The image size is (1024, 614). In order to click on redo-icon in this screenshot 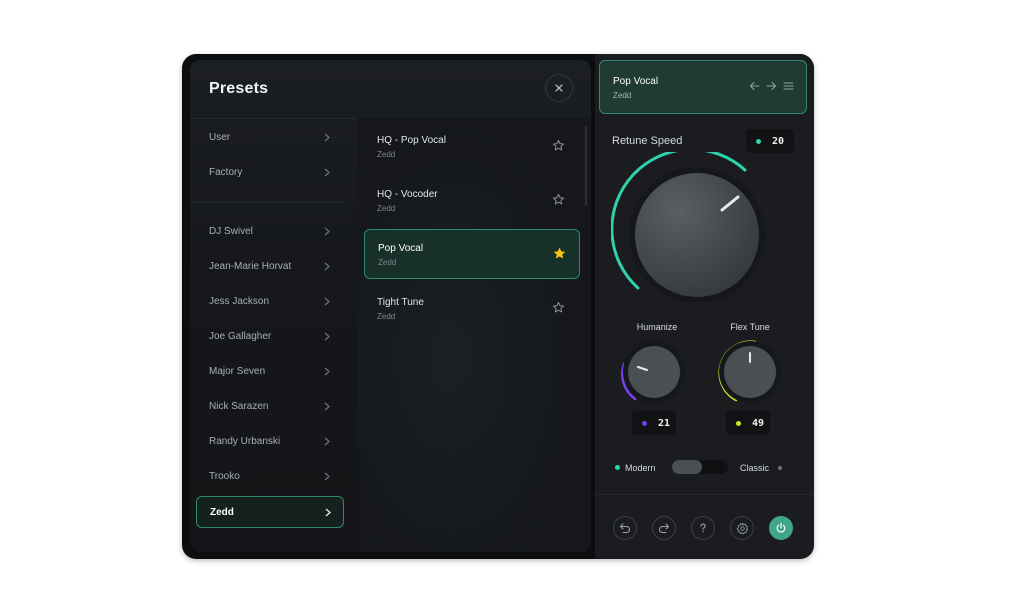, I will do `click(664, 528)`.